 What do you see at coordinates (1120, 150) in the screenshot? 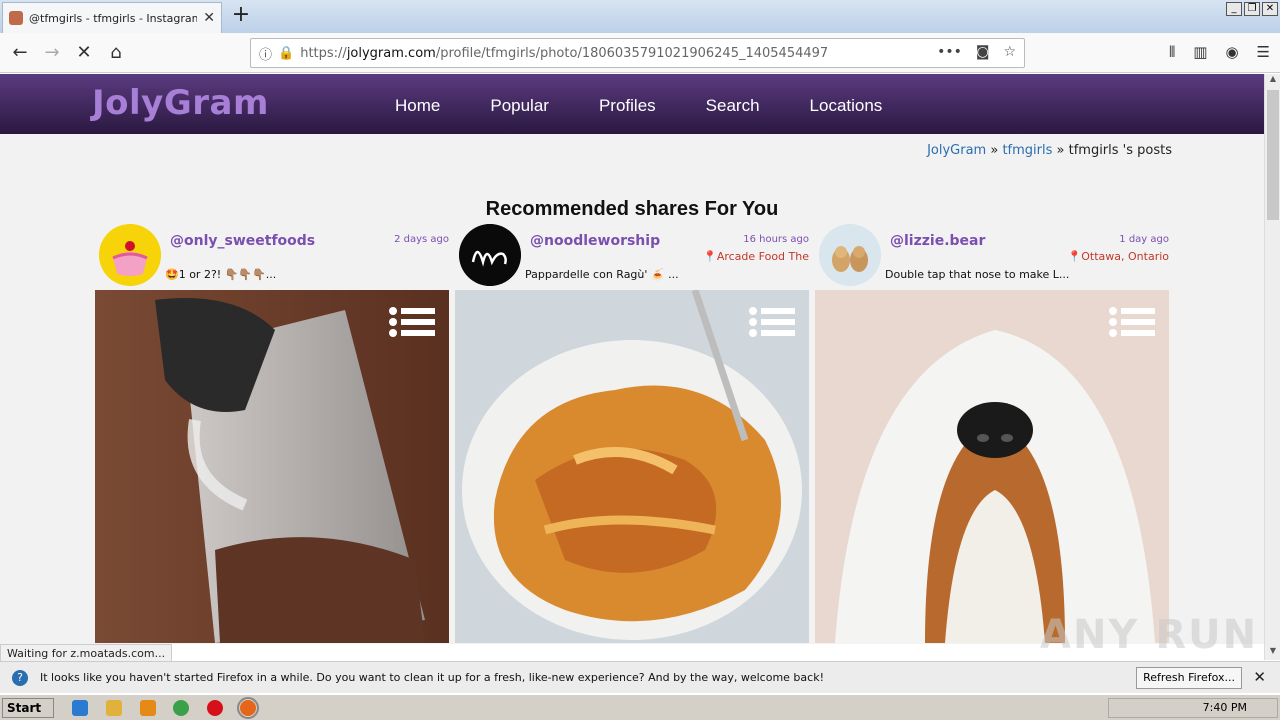
I see `breadcrumb-current: tfmgirls 's posts` at bounding box center [1120, 150].